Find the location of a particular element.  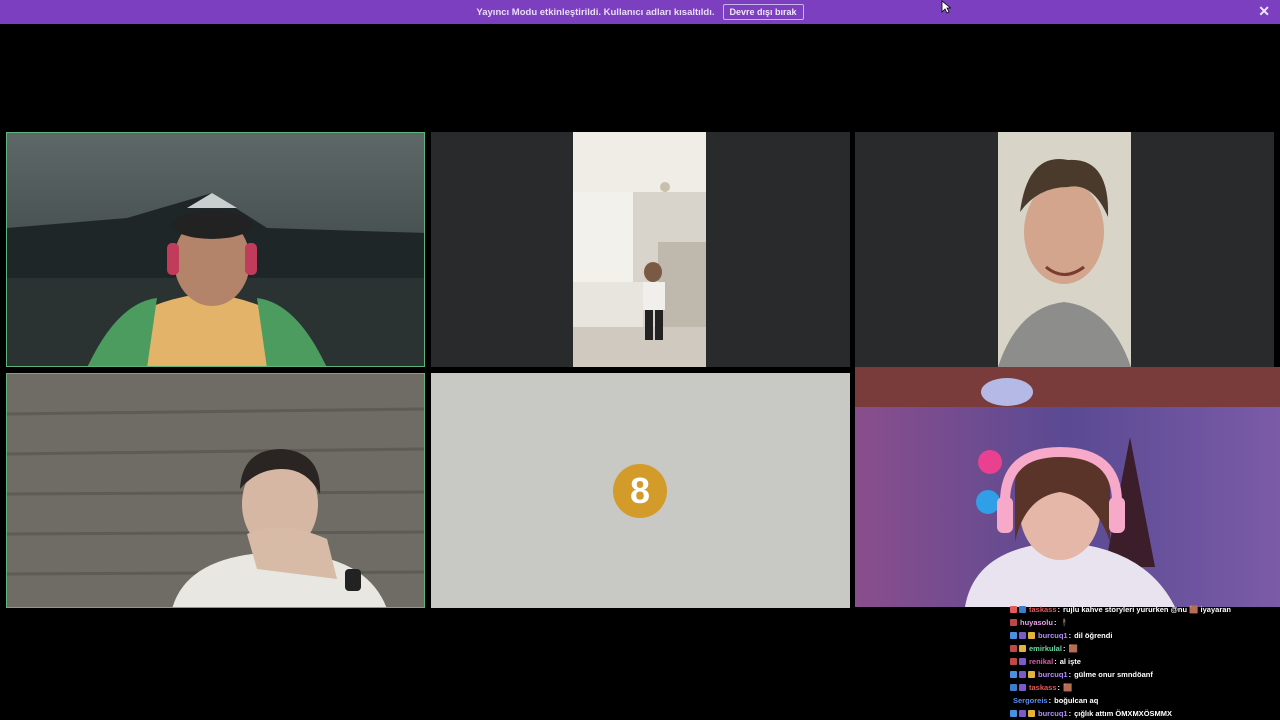

chat-text: boğulcan aq is located at coordinates (1076, 700).